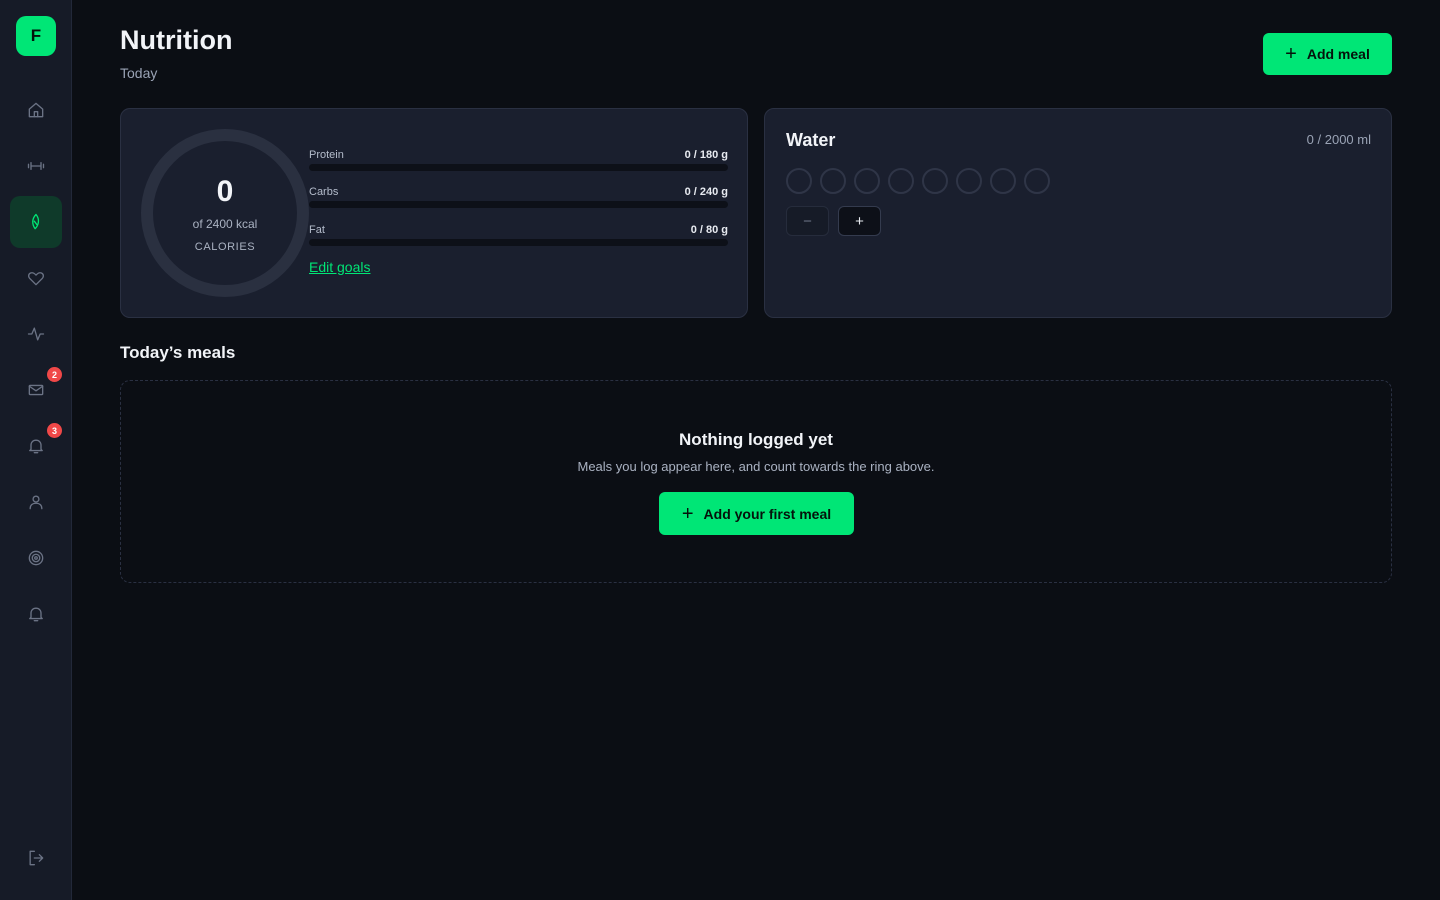 This screenshot has height=900, width=1440. What do you see at coordinates (706, 155) in the screenshot?
I see `macro-value: 0 / 180 g` at bounding box center [706, 155].